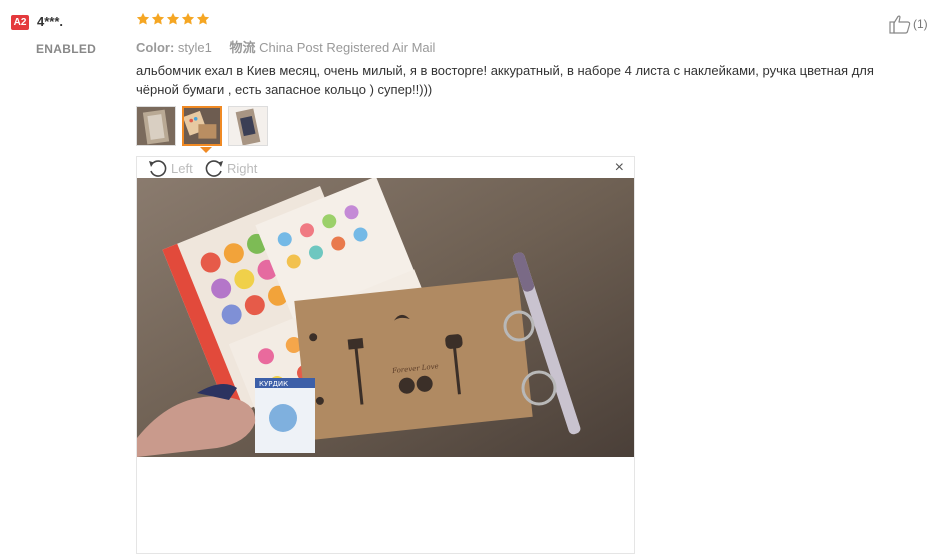 The height and width of the screenshot is (557, 937). I want to click on rotate-left-label: Left, so click(182, 168).